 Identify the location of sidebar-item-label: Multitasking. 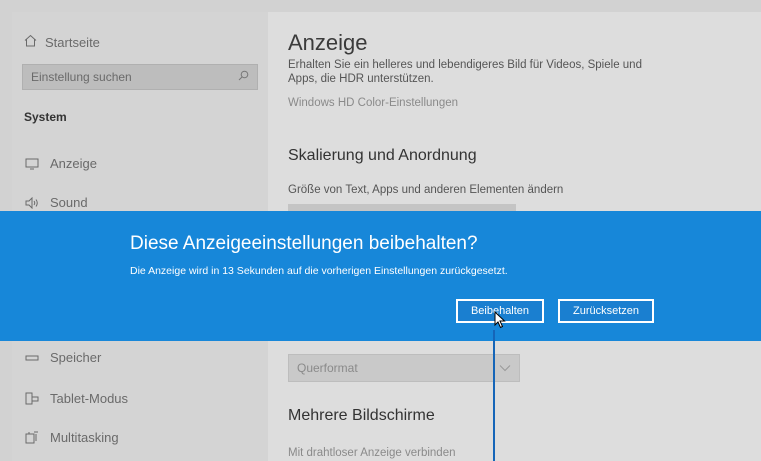
(84, 437).